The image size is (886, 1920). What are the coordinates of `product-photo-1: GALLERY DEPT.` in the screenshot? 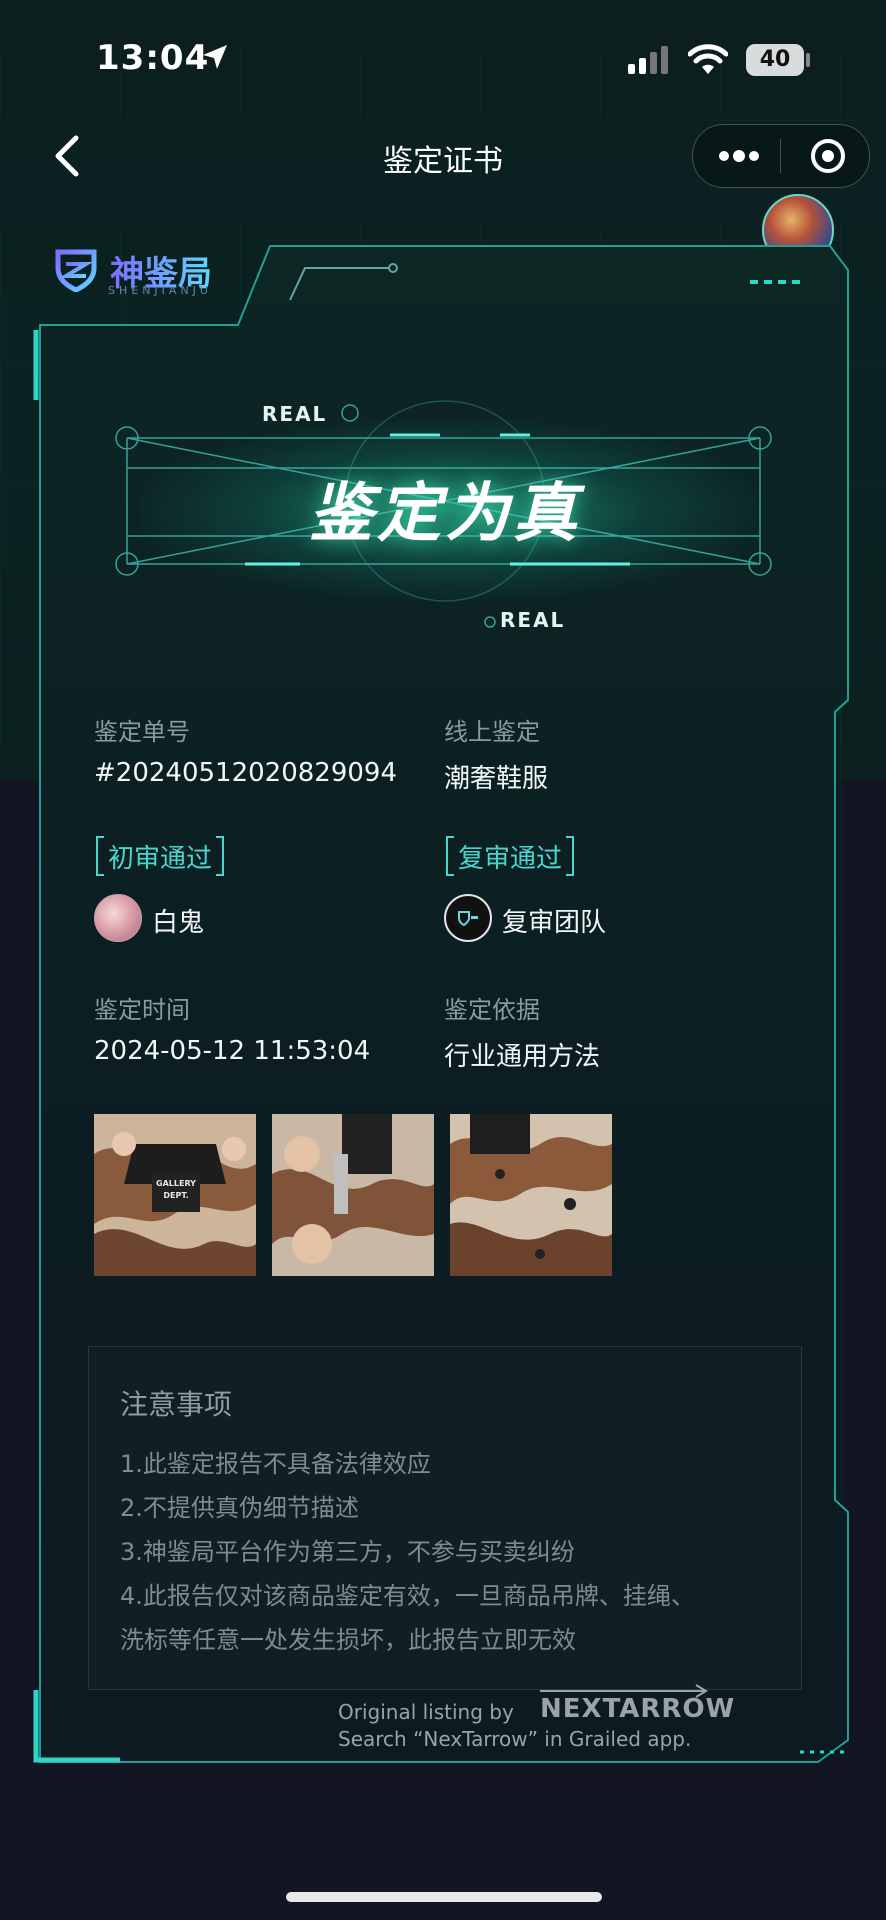 It's located at (175, 1195).